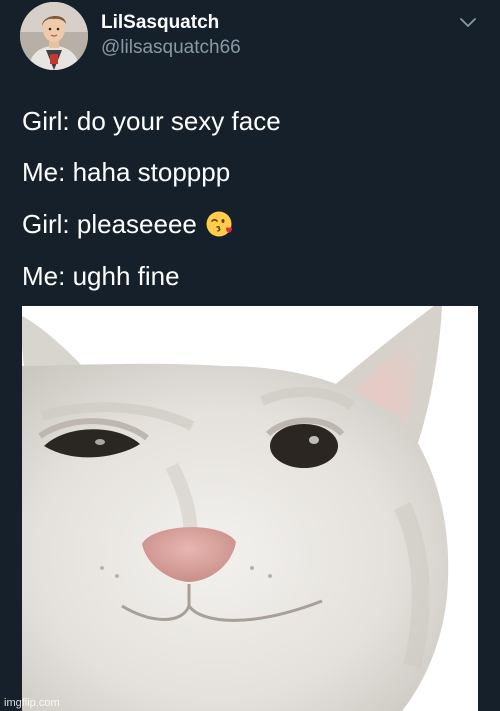 This screenshot has height=711, width=500. Describe the element at coordinates (171, 48) in the screenshot. I see `user-handle: @lilsasquatch66` at that location.